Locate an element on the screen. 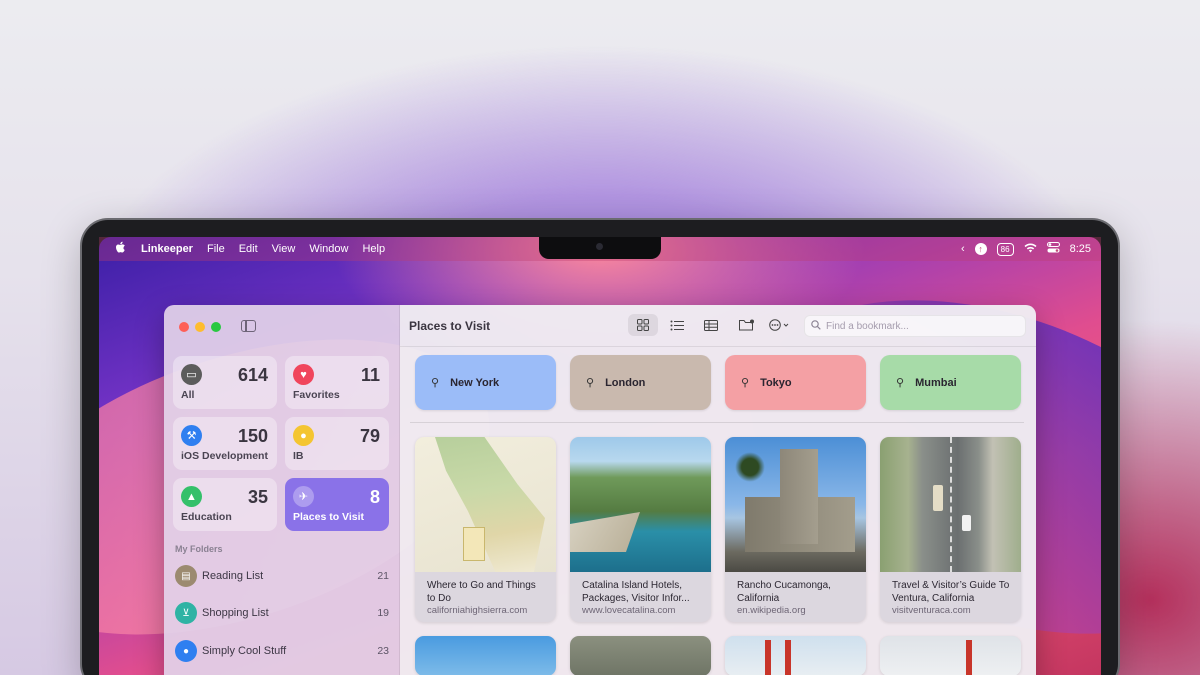  close-window-button is located at coordinates (184, 327).